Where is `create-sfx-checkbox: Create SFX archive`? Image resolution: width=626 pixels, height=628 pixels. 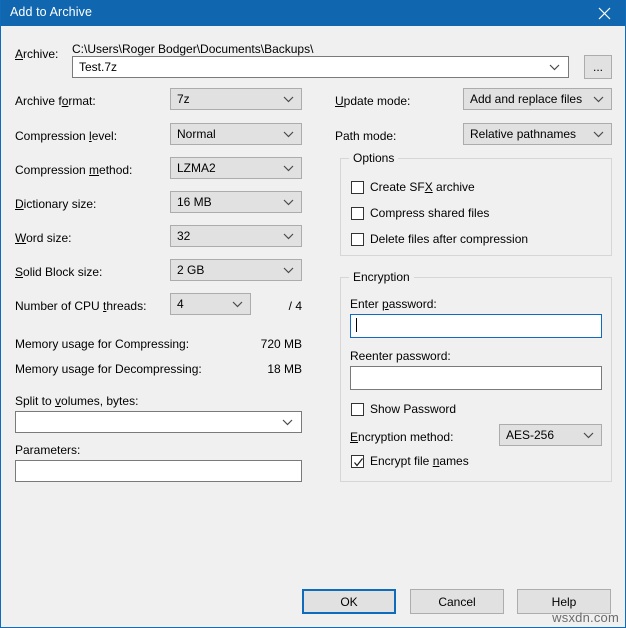 create-sfx-checkbox: Create SFX archive is located at coordinates (413, 187).